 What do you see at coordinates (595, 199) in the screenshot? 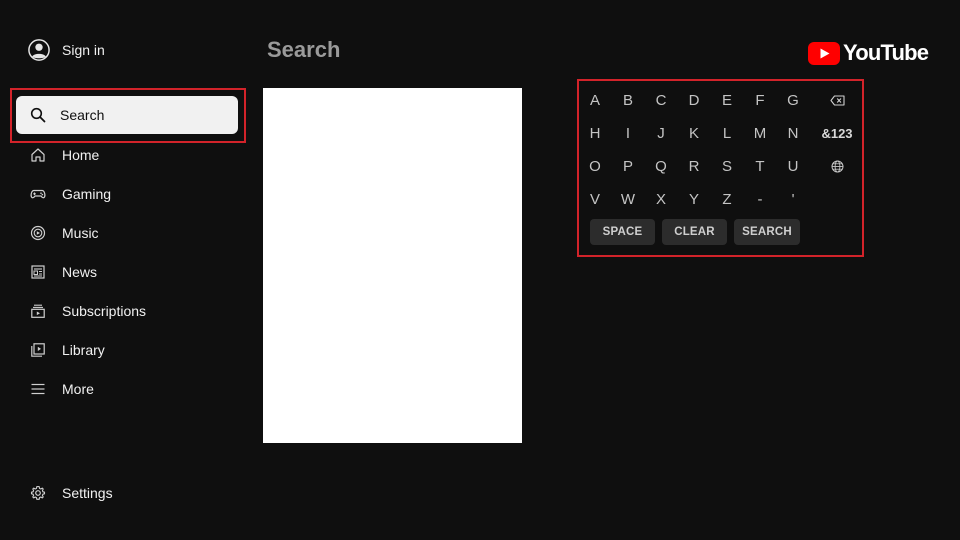
I see `key-v: V` at bounding box center [595, 199].